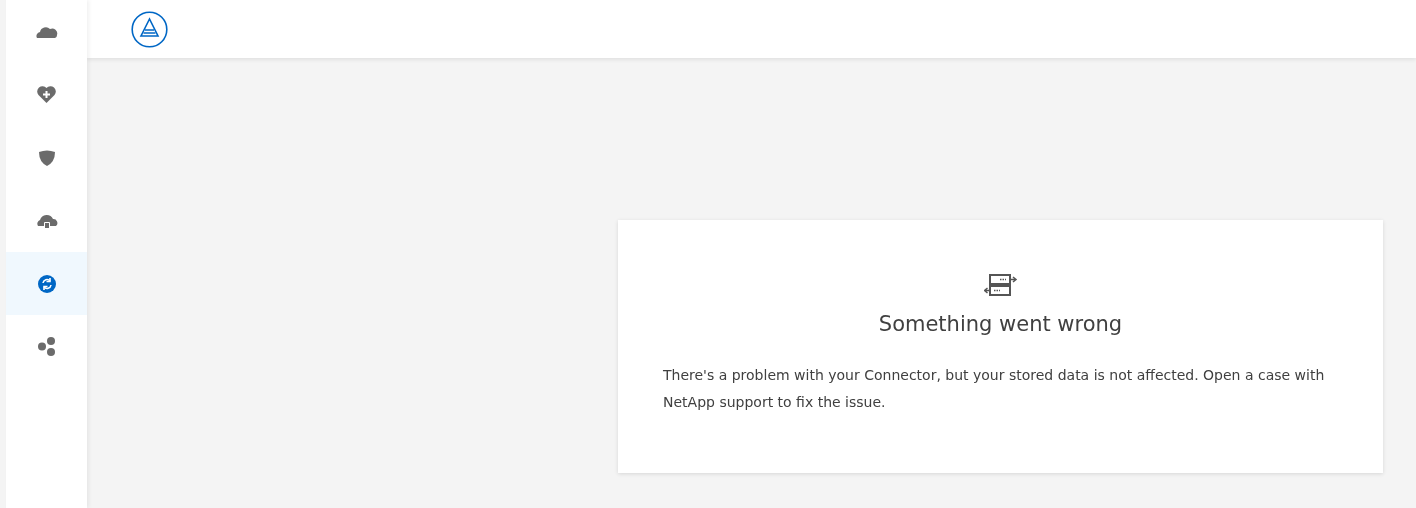  What do you see at coordinates (46, 157) in the screenshot?
I see `shield-icon` at bounding box center [46, 157].